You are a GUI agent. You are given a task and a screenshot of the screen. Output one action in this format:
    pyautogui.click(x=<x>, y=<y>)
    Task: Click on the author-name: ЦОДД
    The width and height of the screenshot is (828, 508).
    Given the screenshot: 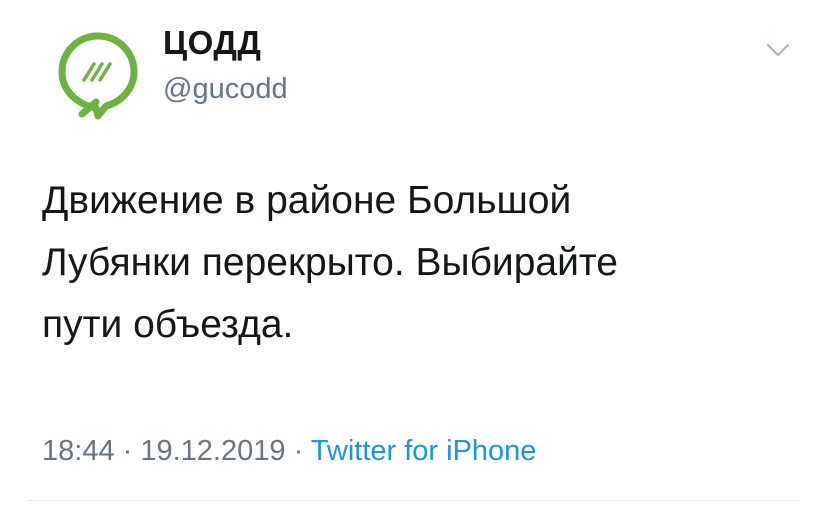 What is the action you would take?
    pyautogui.click(x=212, y=43)
    